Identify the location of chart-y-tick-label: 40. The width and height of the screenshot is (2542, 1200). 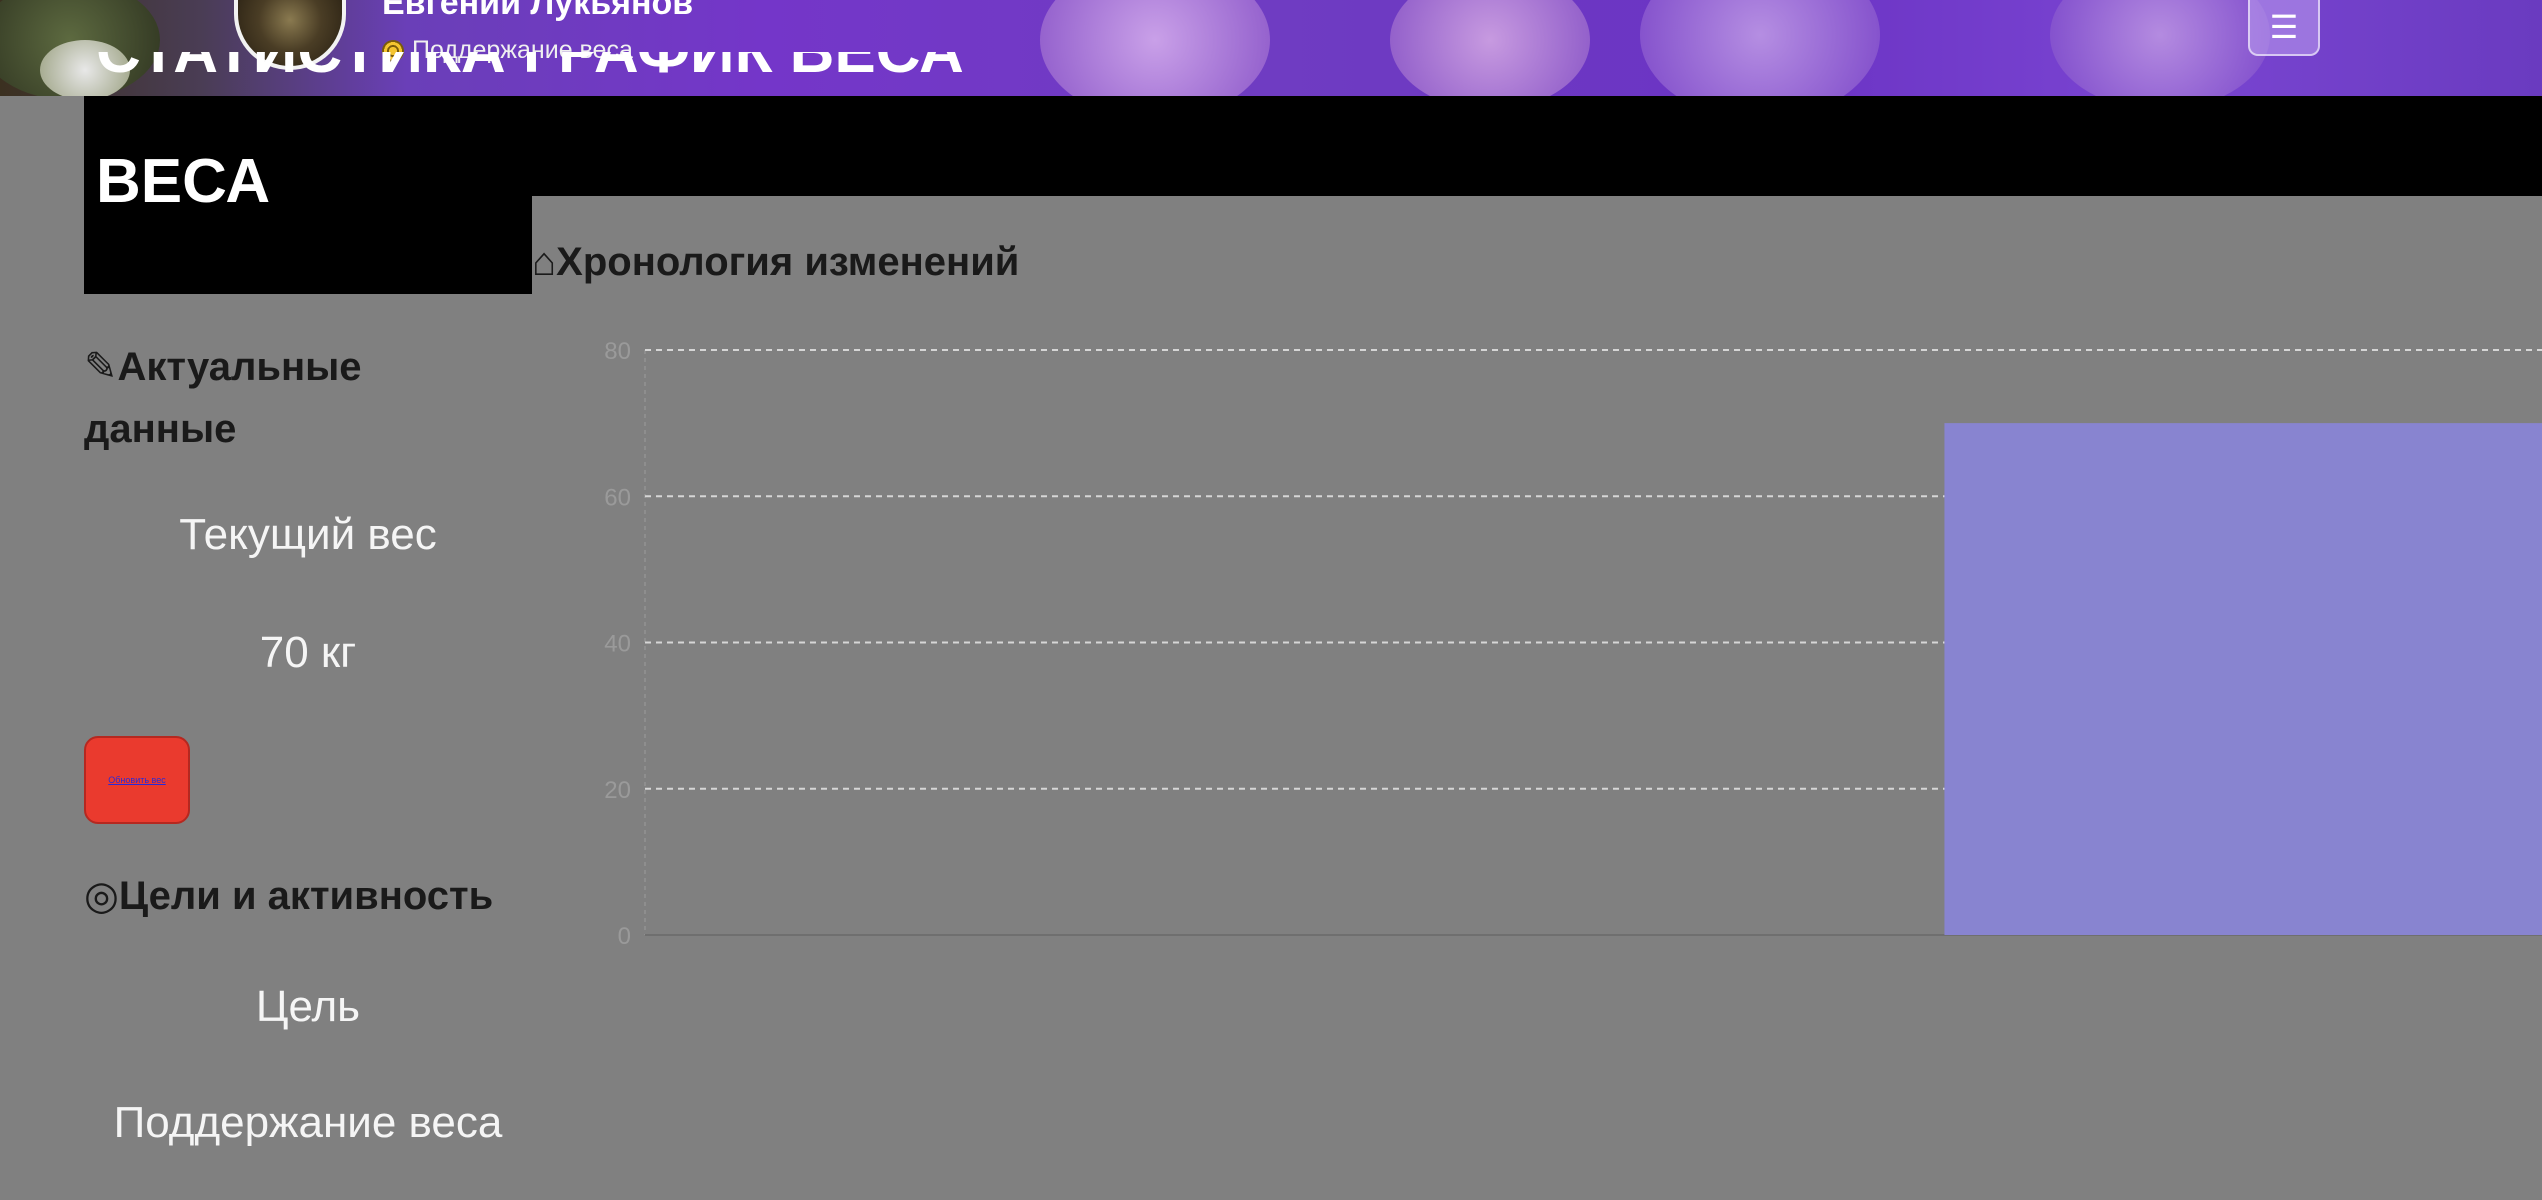
(617, 644).